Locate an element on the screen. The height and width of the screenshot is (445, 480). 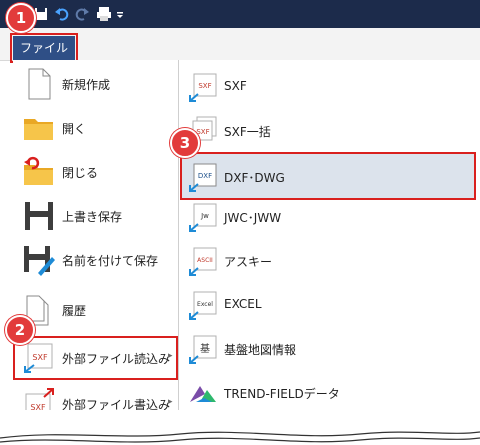
dxf-icon-text: DXF is located at coordinates (205, 176).